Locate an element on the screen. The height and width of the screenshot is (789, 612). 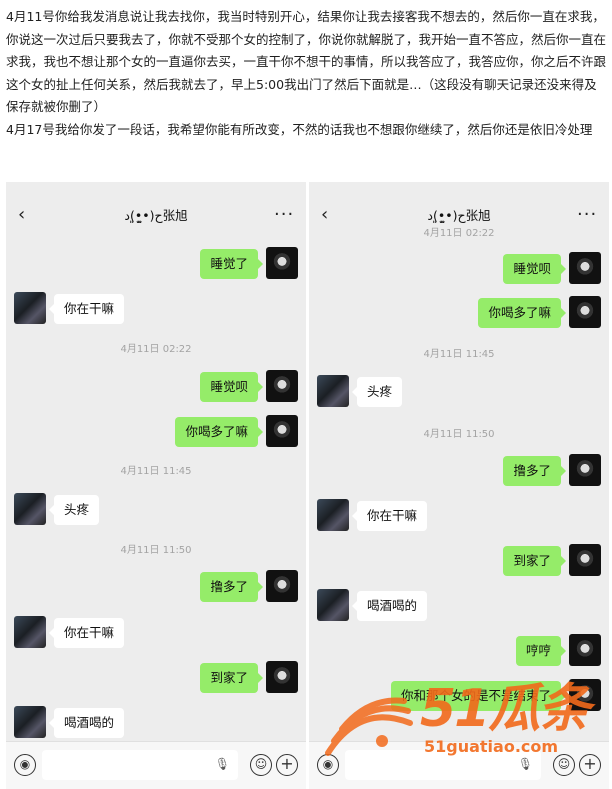
timestamp: 4月11日 02:22 is located at coordinates (156, 349).